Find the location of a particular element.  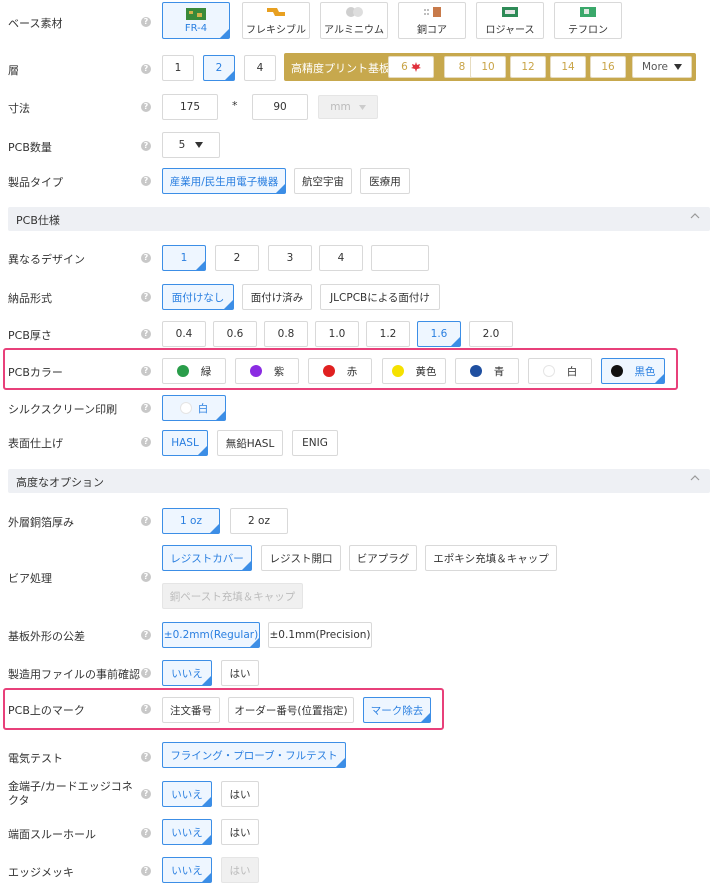

delivery-option: 面付けなし is located at coordinates (198, 297).